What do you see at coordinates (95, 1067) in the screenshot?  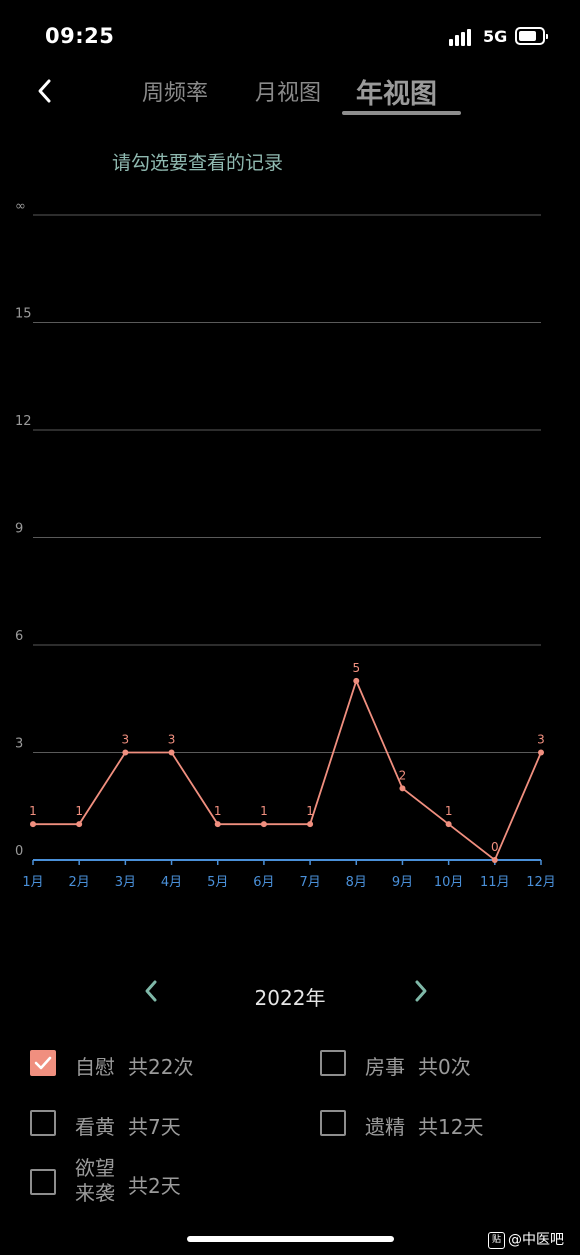 I see `record-label: 自慰` at bounding box center [95, 1067].